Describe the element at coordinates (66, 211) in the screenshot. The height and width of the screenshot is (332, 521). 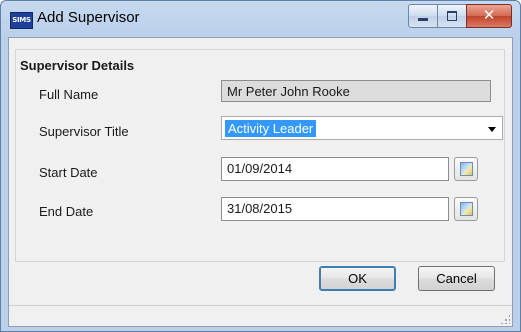
I see `end-date-label: End Date` at that location.